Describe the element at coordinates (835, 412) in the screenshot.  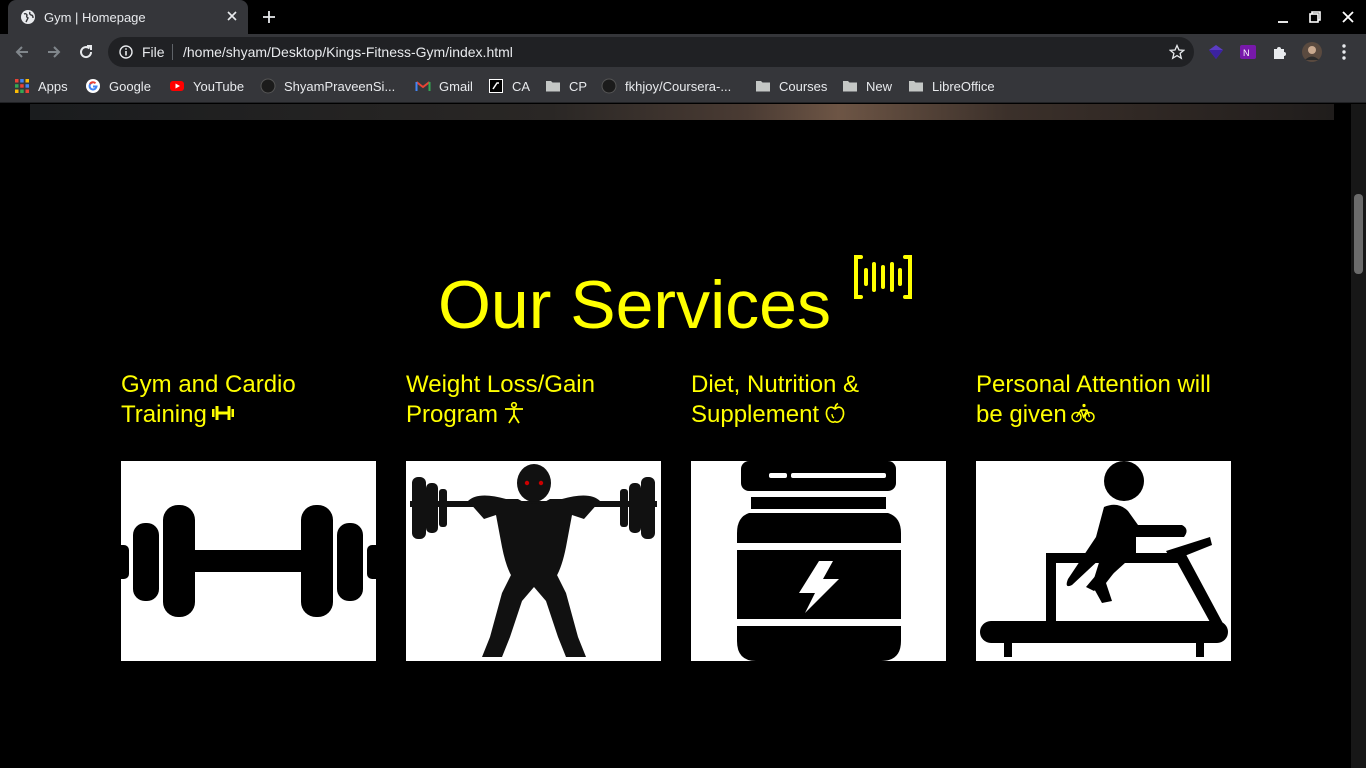
I see `apple-icon` at that location.